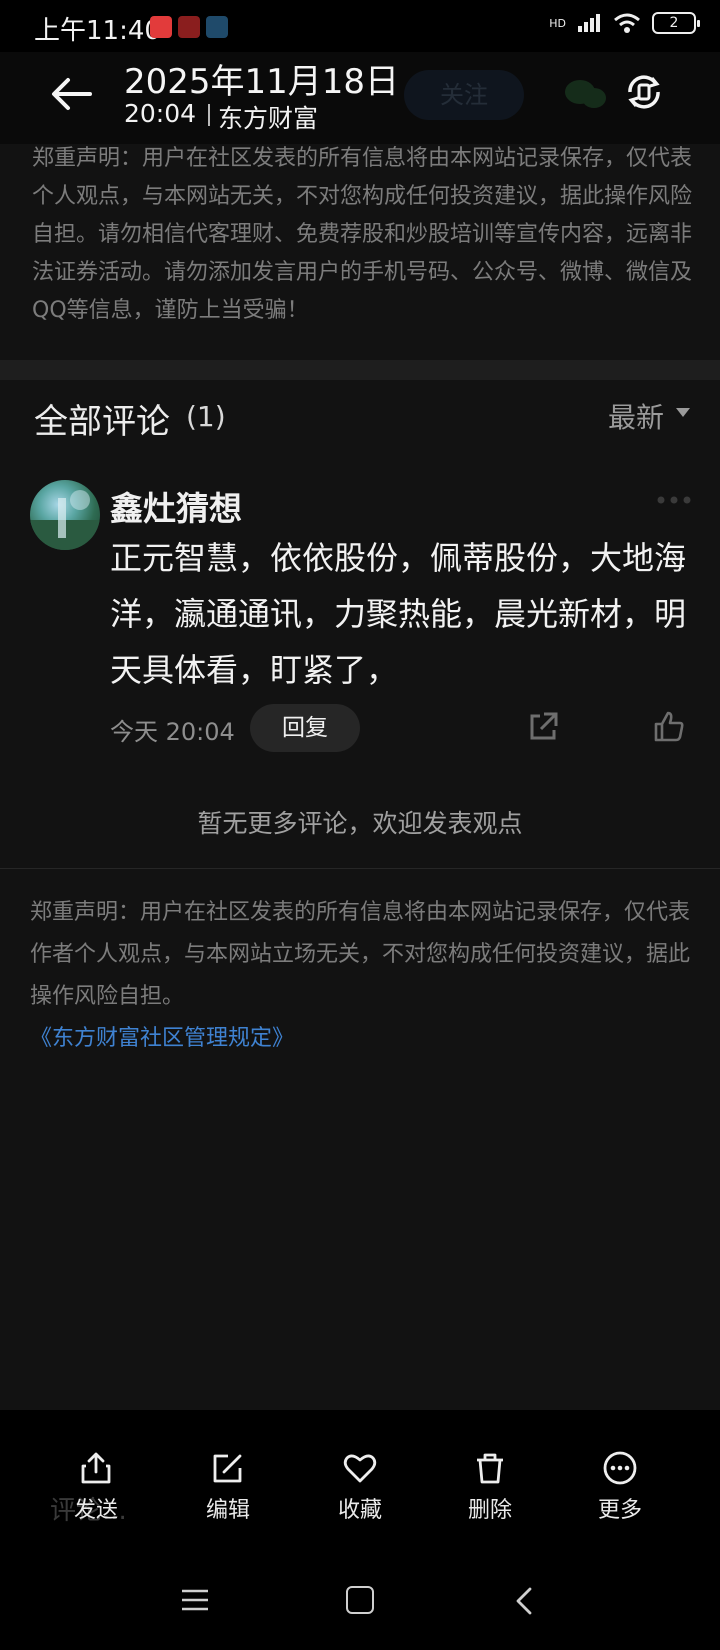 The height and width of the screenshot is (1650, 720). Describe the element at coordinates (227, 1510) in the screenshot. I see `edit-label: 编辑` at that location.